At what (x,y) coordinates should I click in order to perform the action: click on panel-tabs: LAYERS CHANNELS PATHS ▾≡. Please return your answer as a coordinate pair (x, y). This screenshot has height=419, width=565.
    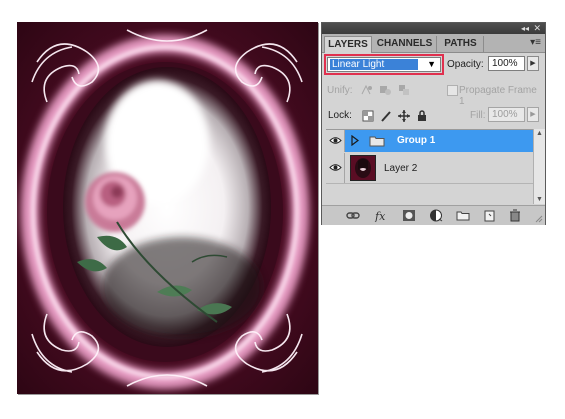
    Looking at the image, I should click on (433, 43).